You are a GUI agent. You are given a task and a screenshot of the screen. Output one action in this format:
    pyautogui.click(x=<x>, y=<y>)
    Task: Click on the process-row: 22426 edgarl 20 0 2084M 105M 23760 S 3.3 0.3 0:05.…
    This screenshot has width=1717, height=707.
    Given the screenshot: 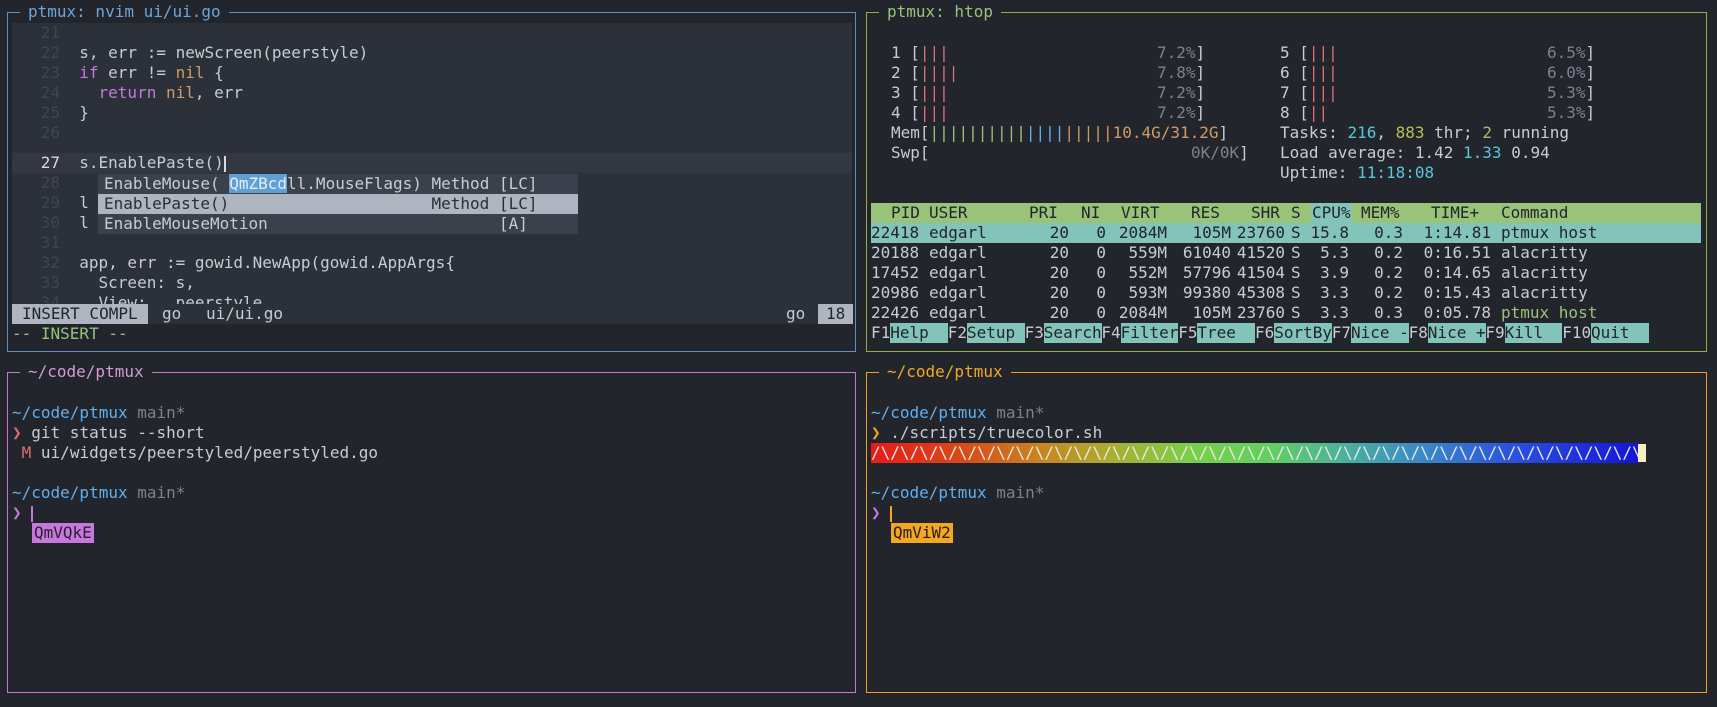 What is the action you would take?
    pyautogui.click(x=1286, y=313)
    